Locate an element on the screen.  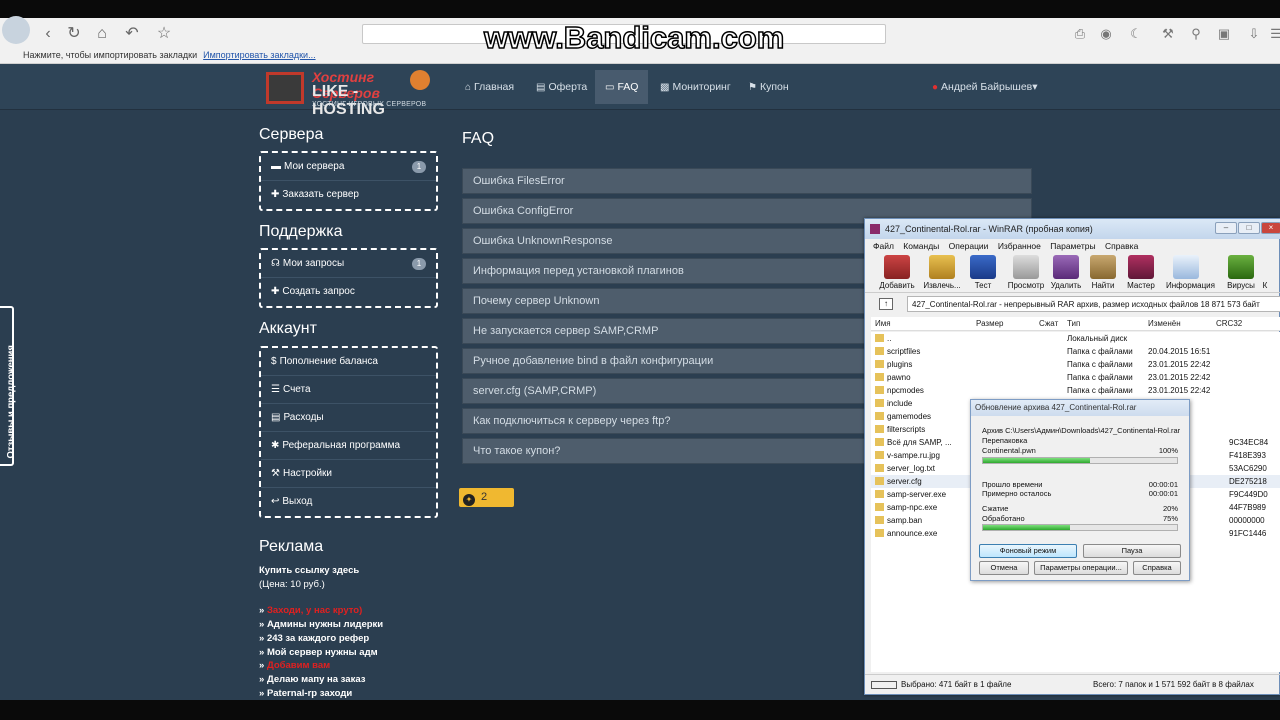
ad-link: » Добавим вам is located at coordinates (349, 666).